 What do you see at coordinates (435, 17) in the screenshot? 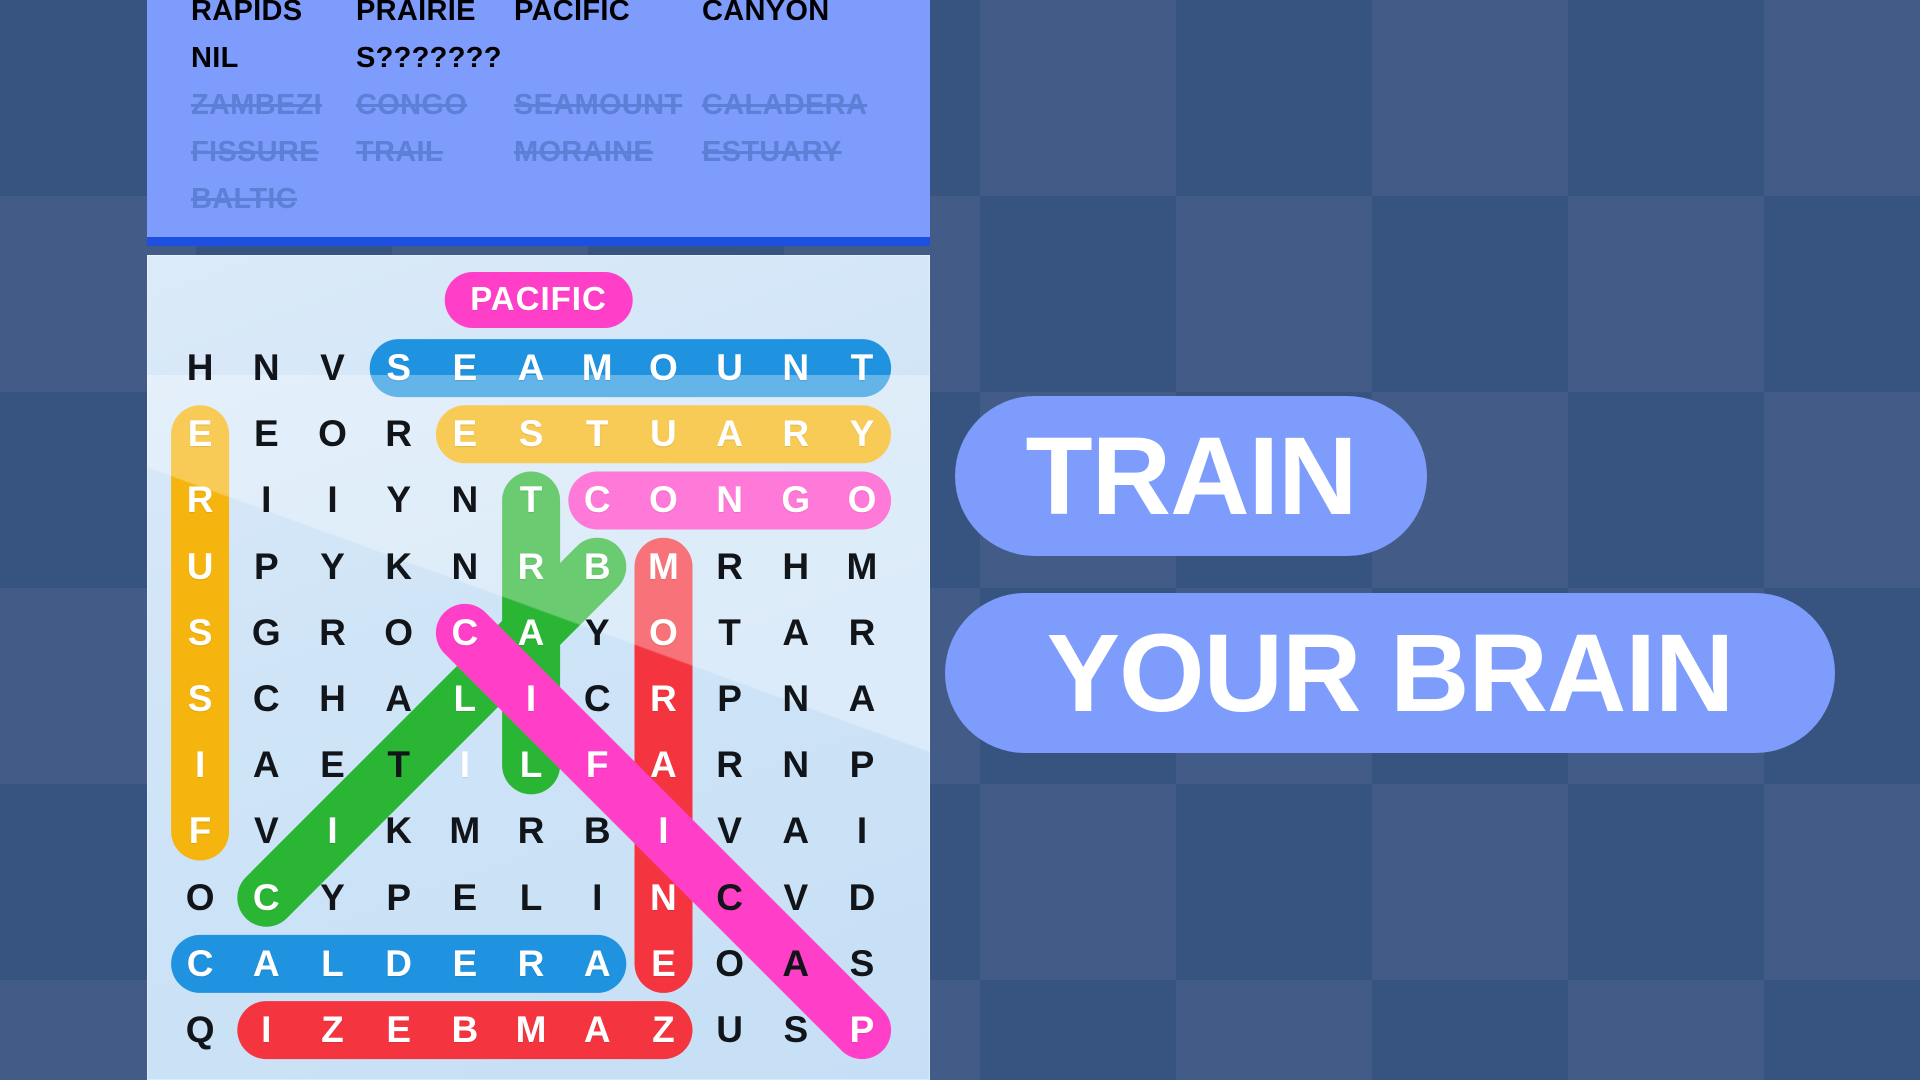
I see `word-list-item: PRAIRIE` at bounding box center [435, 17].